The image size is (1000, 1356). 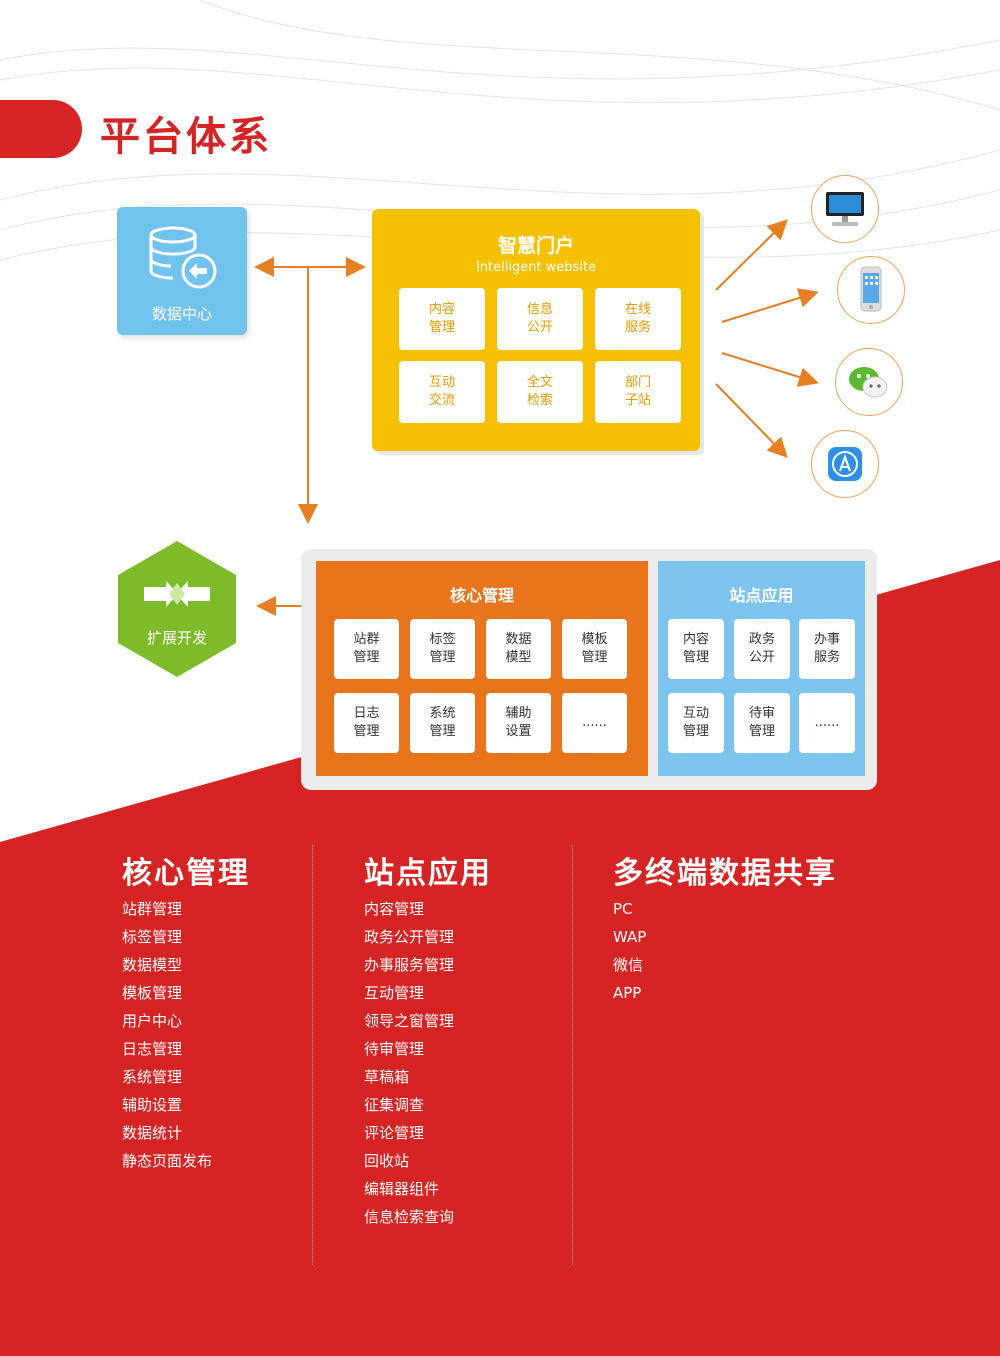 I want to click on column-title: 站点应用, so click(x=428, y=873).